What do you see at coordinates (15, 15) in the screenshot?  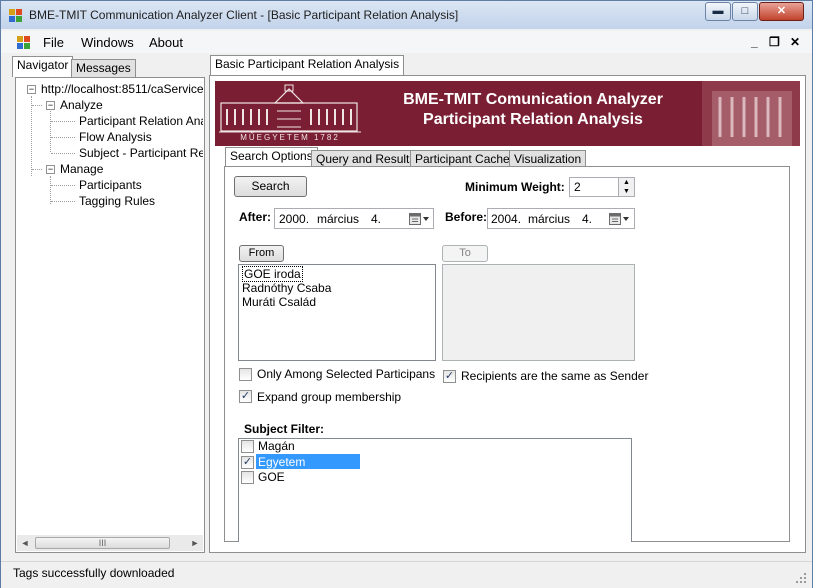 I see `app-icon` at bounding box center [15, 15].